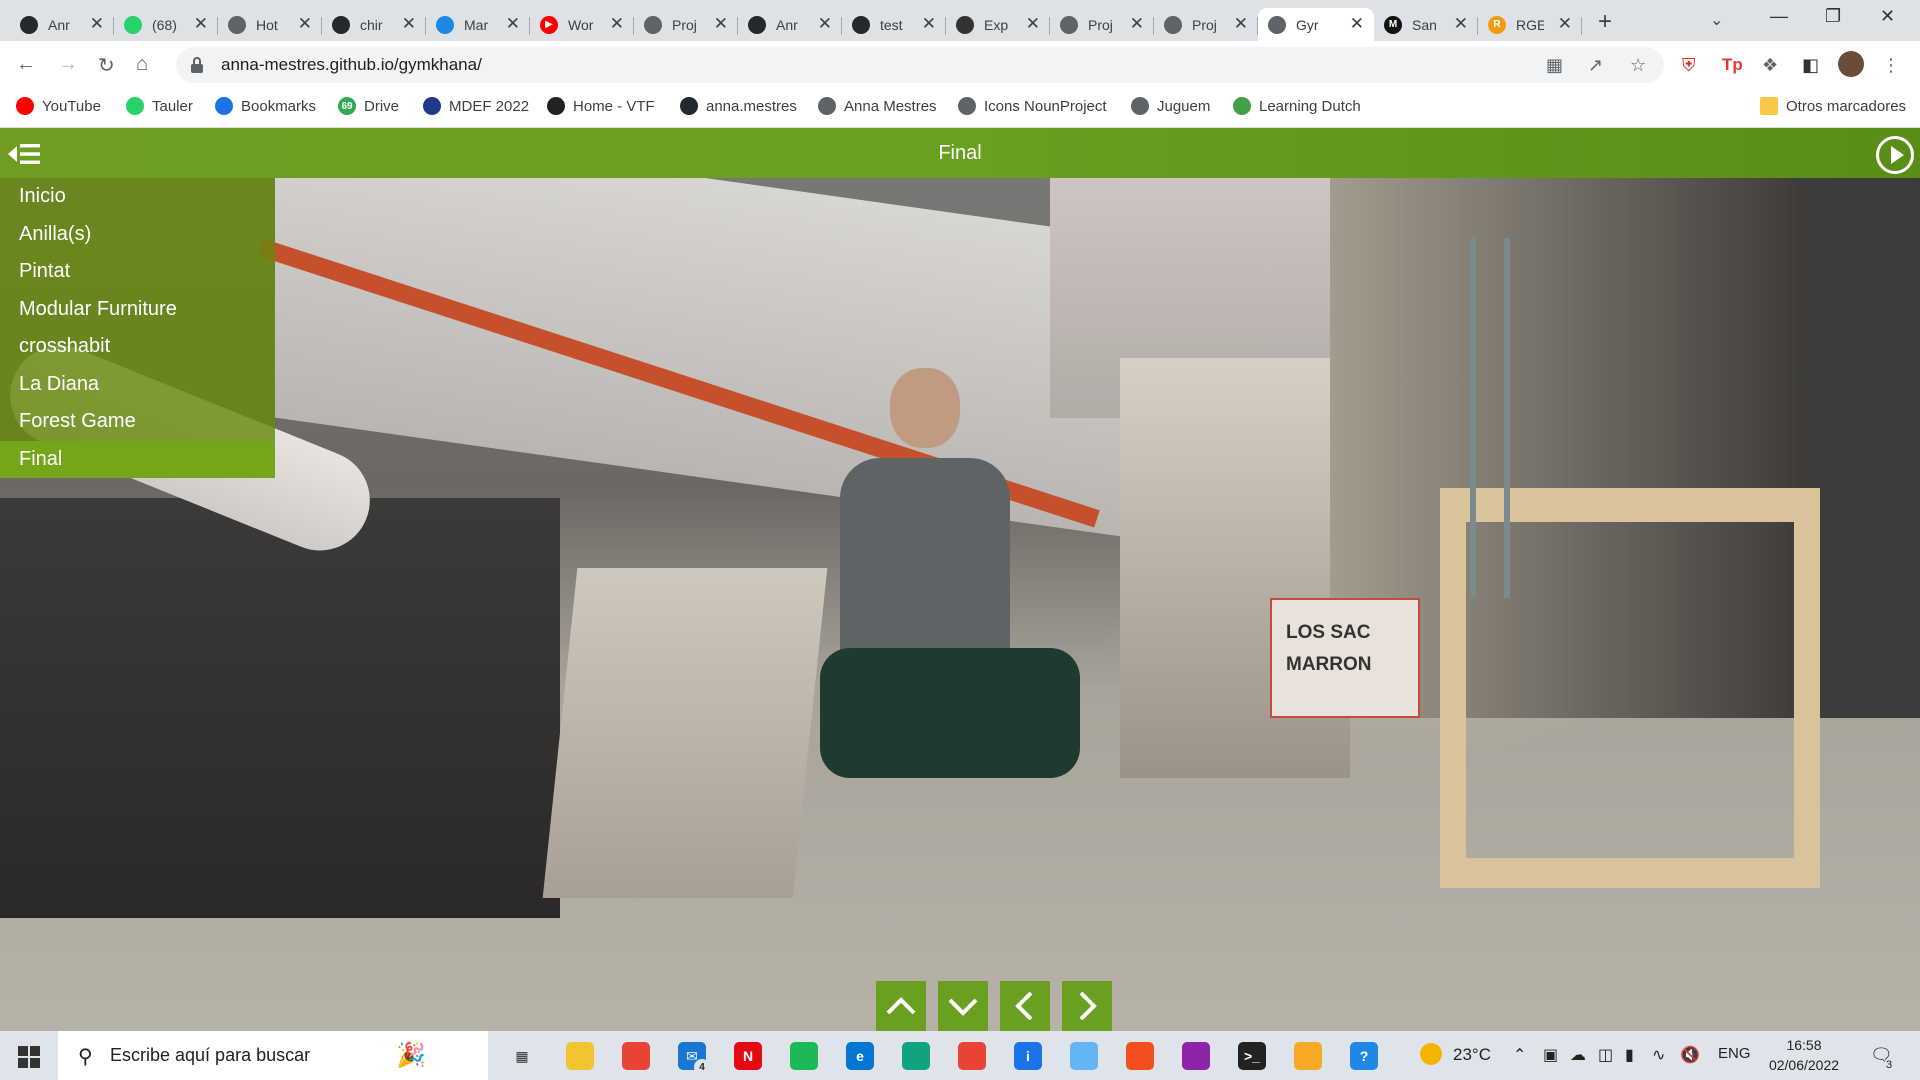 The height and width of the screenshot is (1080, 1920). Describe the element at coordinates (1716, 20) in the screenshot. I see `tab-search-chevron-icon: ⌄` at that location.